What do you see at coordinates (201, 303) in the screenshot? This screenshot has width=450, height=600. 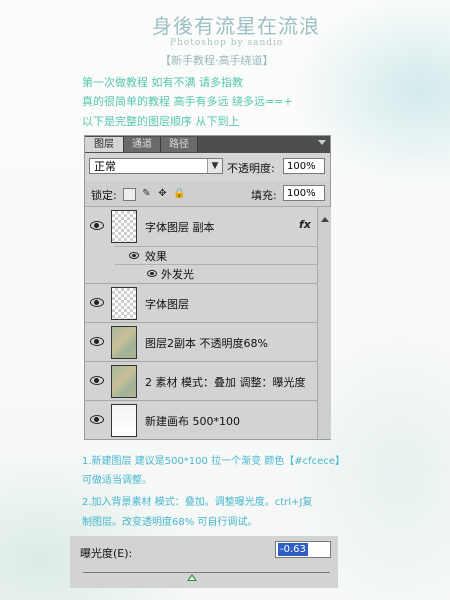 I see `layer-row-text: 字体图层` at bounding box center [201, 303].